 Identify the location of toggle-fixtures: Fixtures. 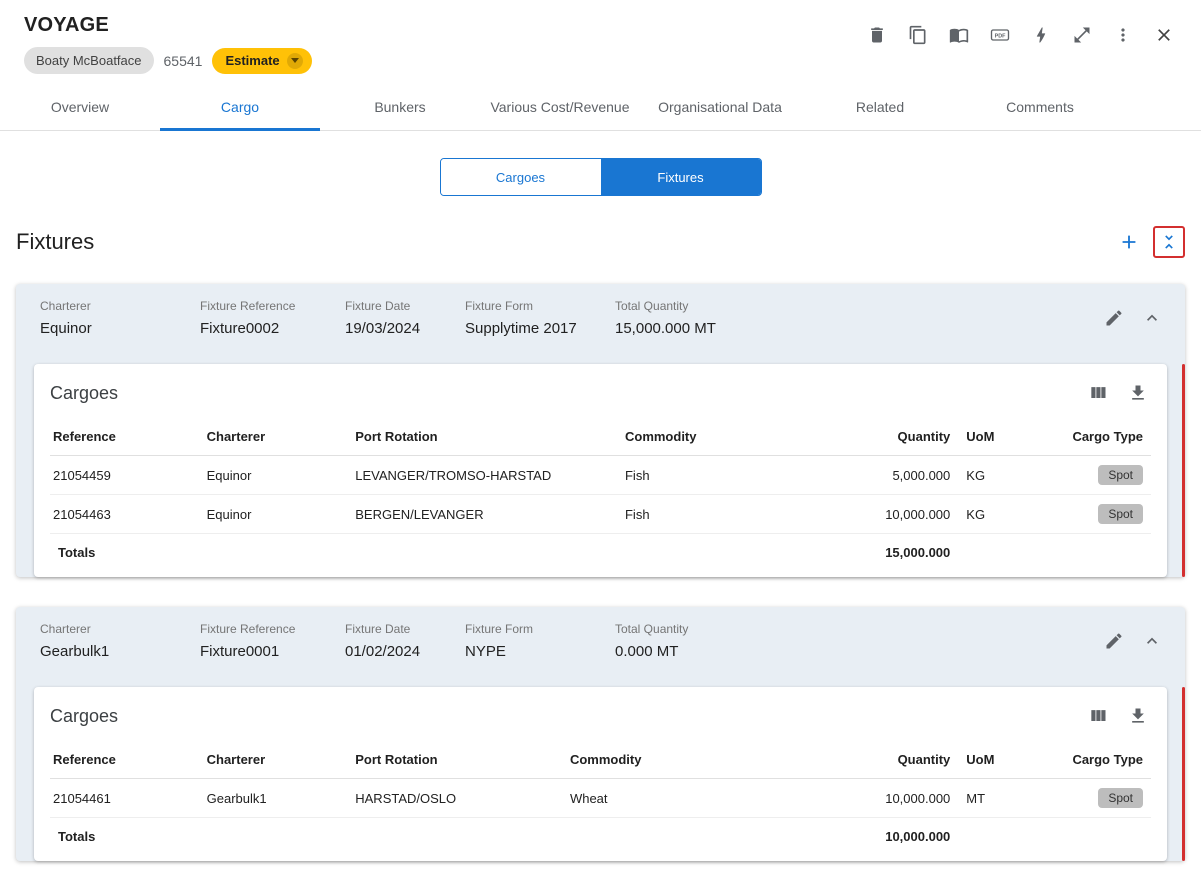
(680, 177).